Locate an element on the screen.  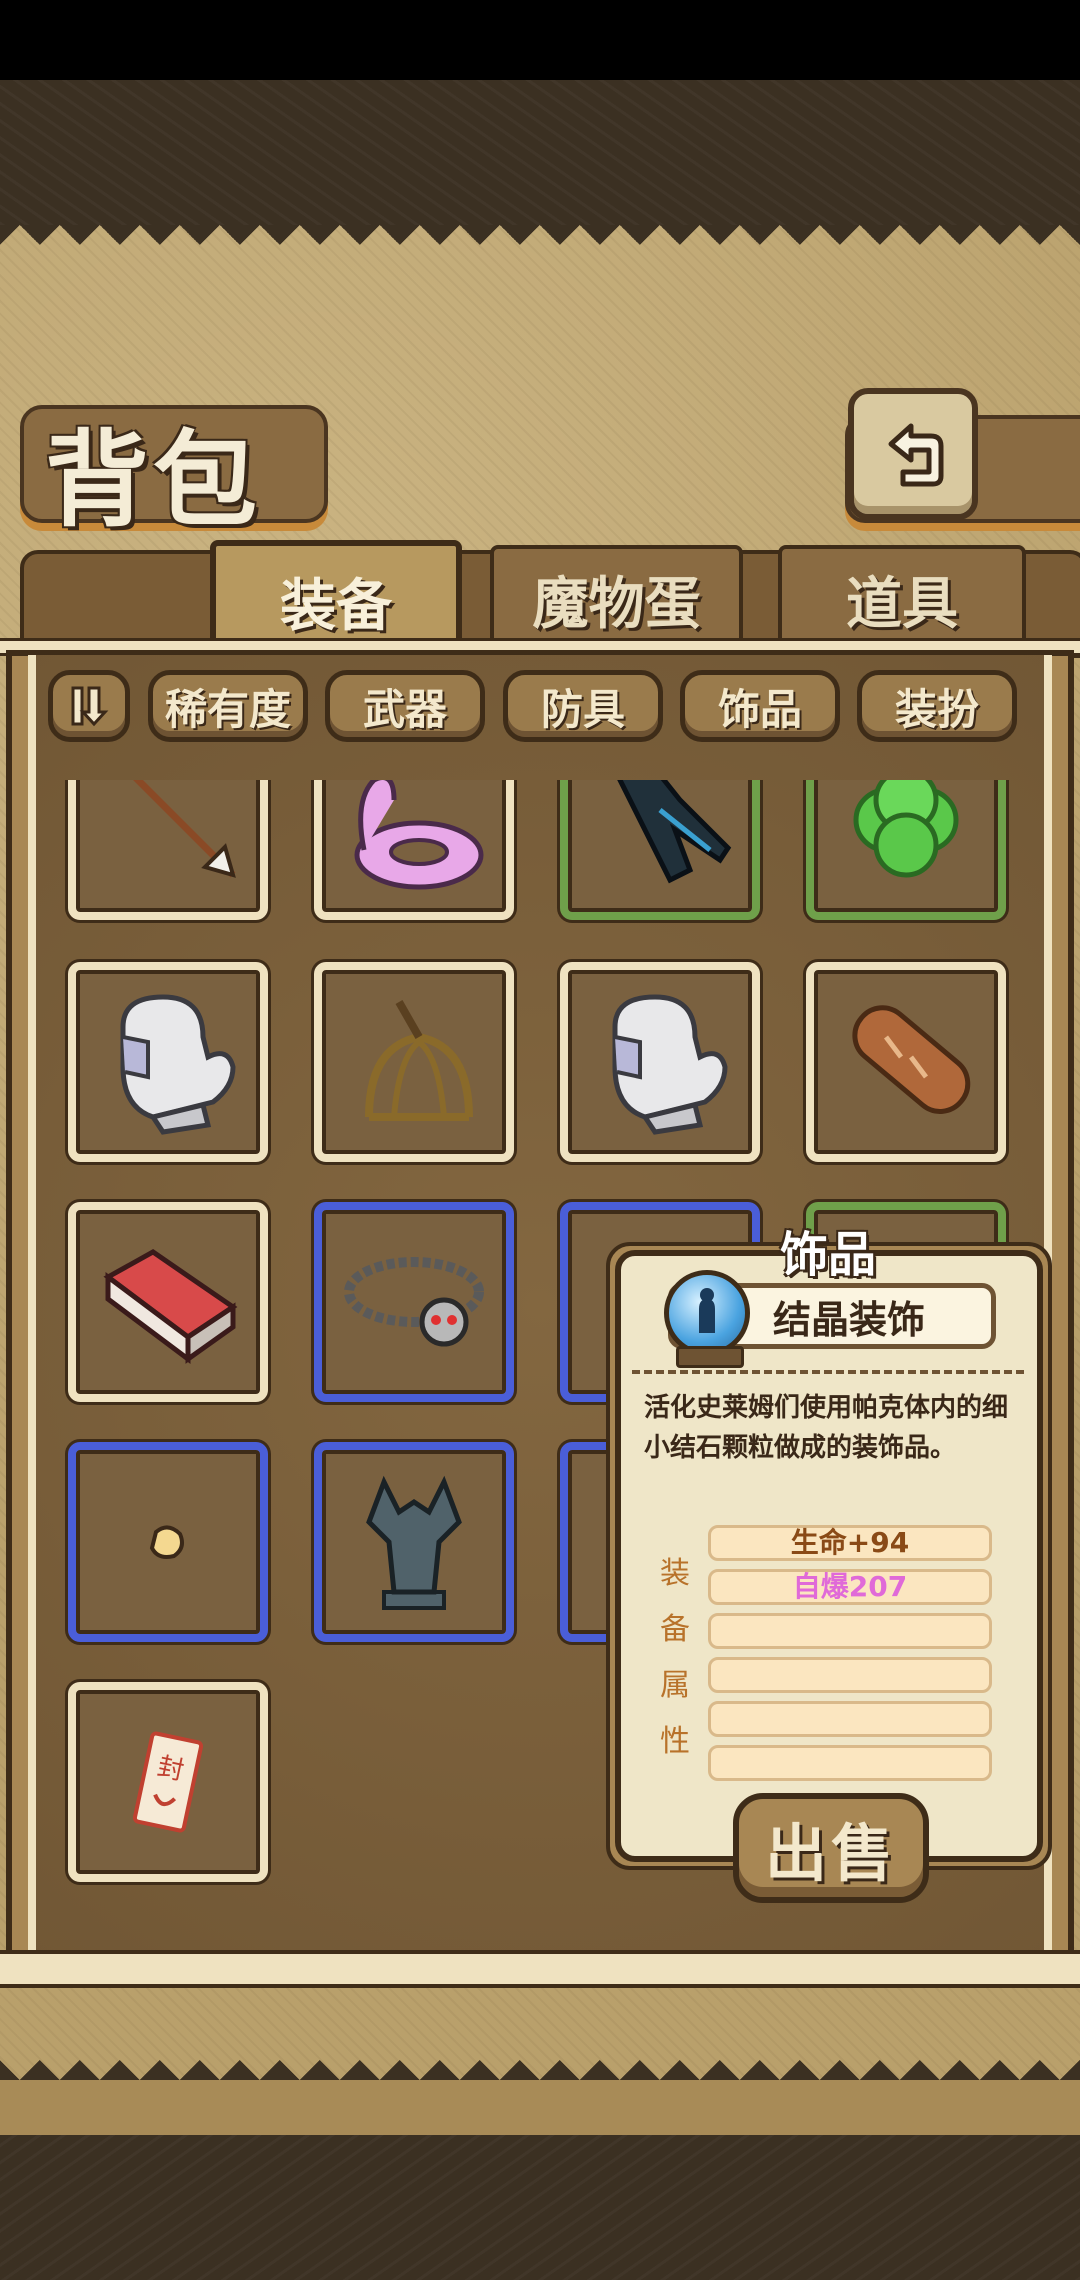
sort-toggle-icon is located at coordinates (90, 706).